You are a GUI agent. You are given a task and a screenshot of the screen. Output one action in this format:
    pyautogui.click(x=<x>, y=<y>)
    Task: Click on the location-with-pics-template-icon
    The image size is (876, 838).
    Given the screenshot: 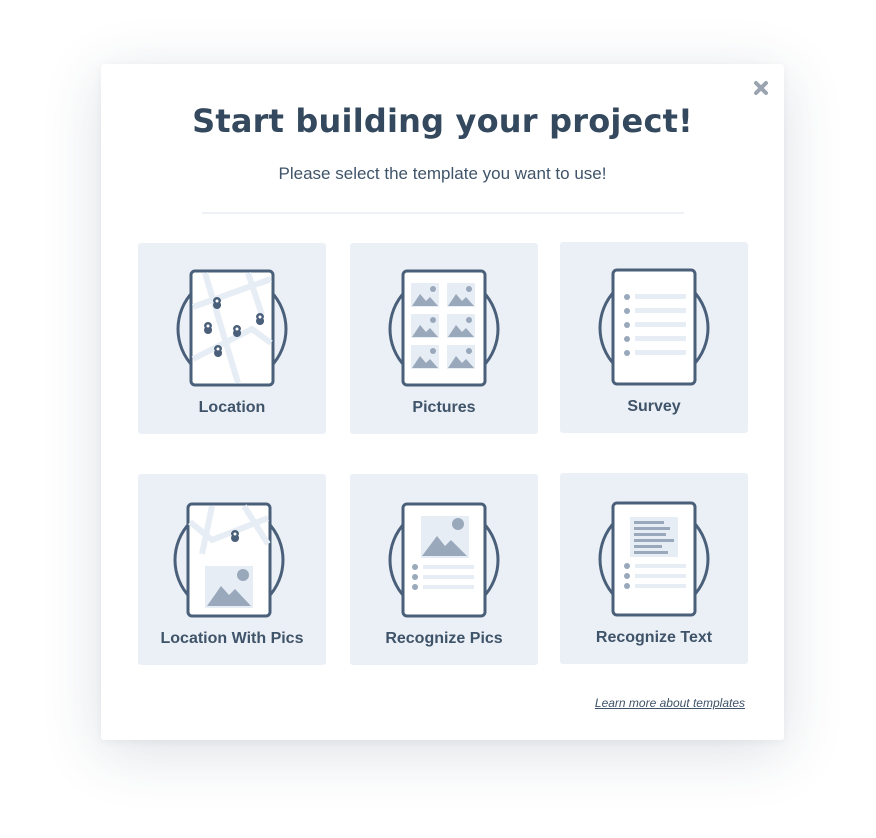 What is the action you would take?
    pyautogui.click(x=229, y=560)
    